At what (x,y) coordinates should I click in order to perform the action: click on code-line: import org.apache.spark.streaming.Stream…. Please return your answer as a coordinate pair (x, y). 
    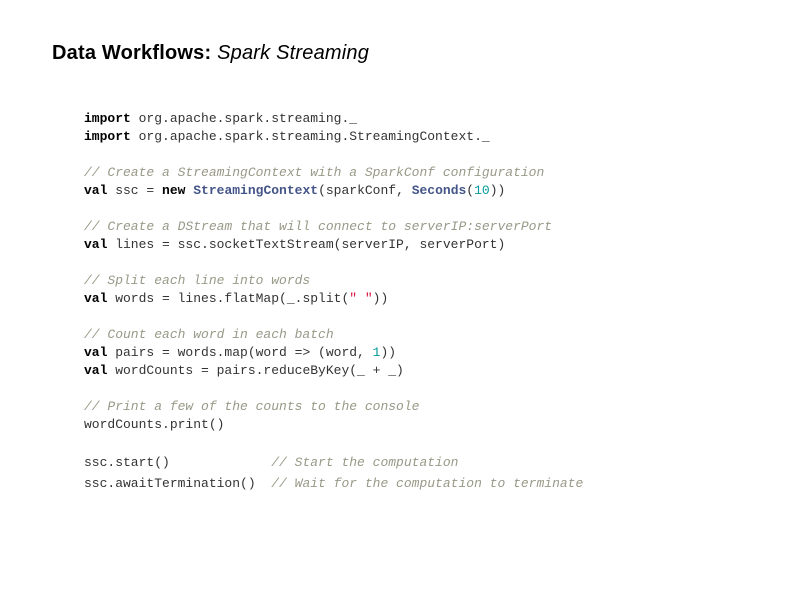
    Looking at the image, I should click on (333, 137).